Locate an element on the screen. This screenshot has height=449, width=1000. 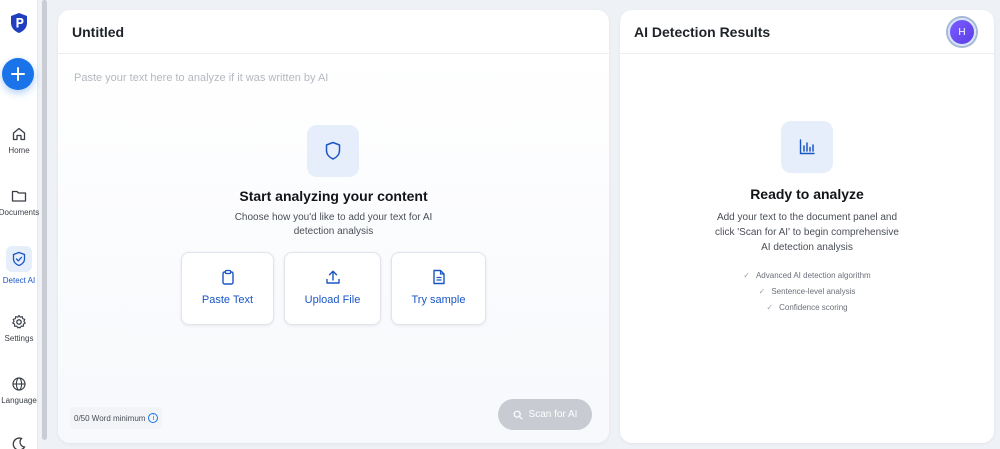
paste-text-button: Paste Text is located at coordinates (227, 288).